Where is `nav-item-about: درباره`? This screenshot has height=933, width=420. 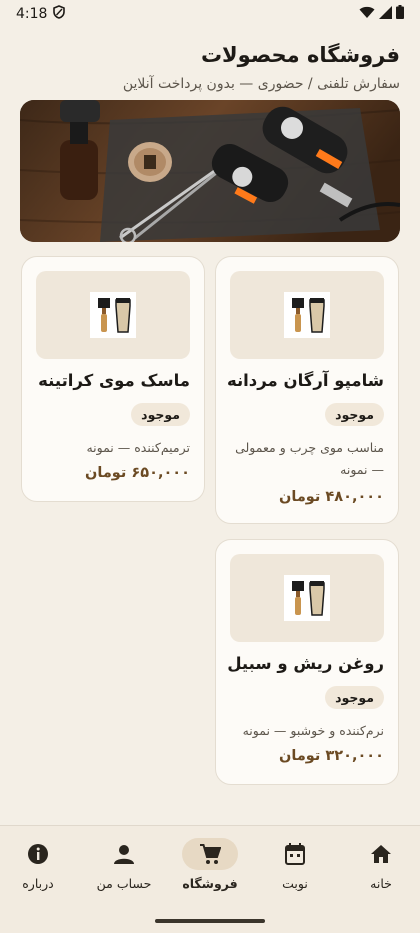
nav-item-about: درباره is located at coordinates (40, 865).